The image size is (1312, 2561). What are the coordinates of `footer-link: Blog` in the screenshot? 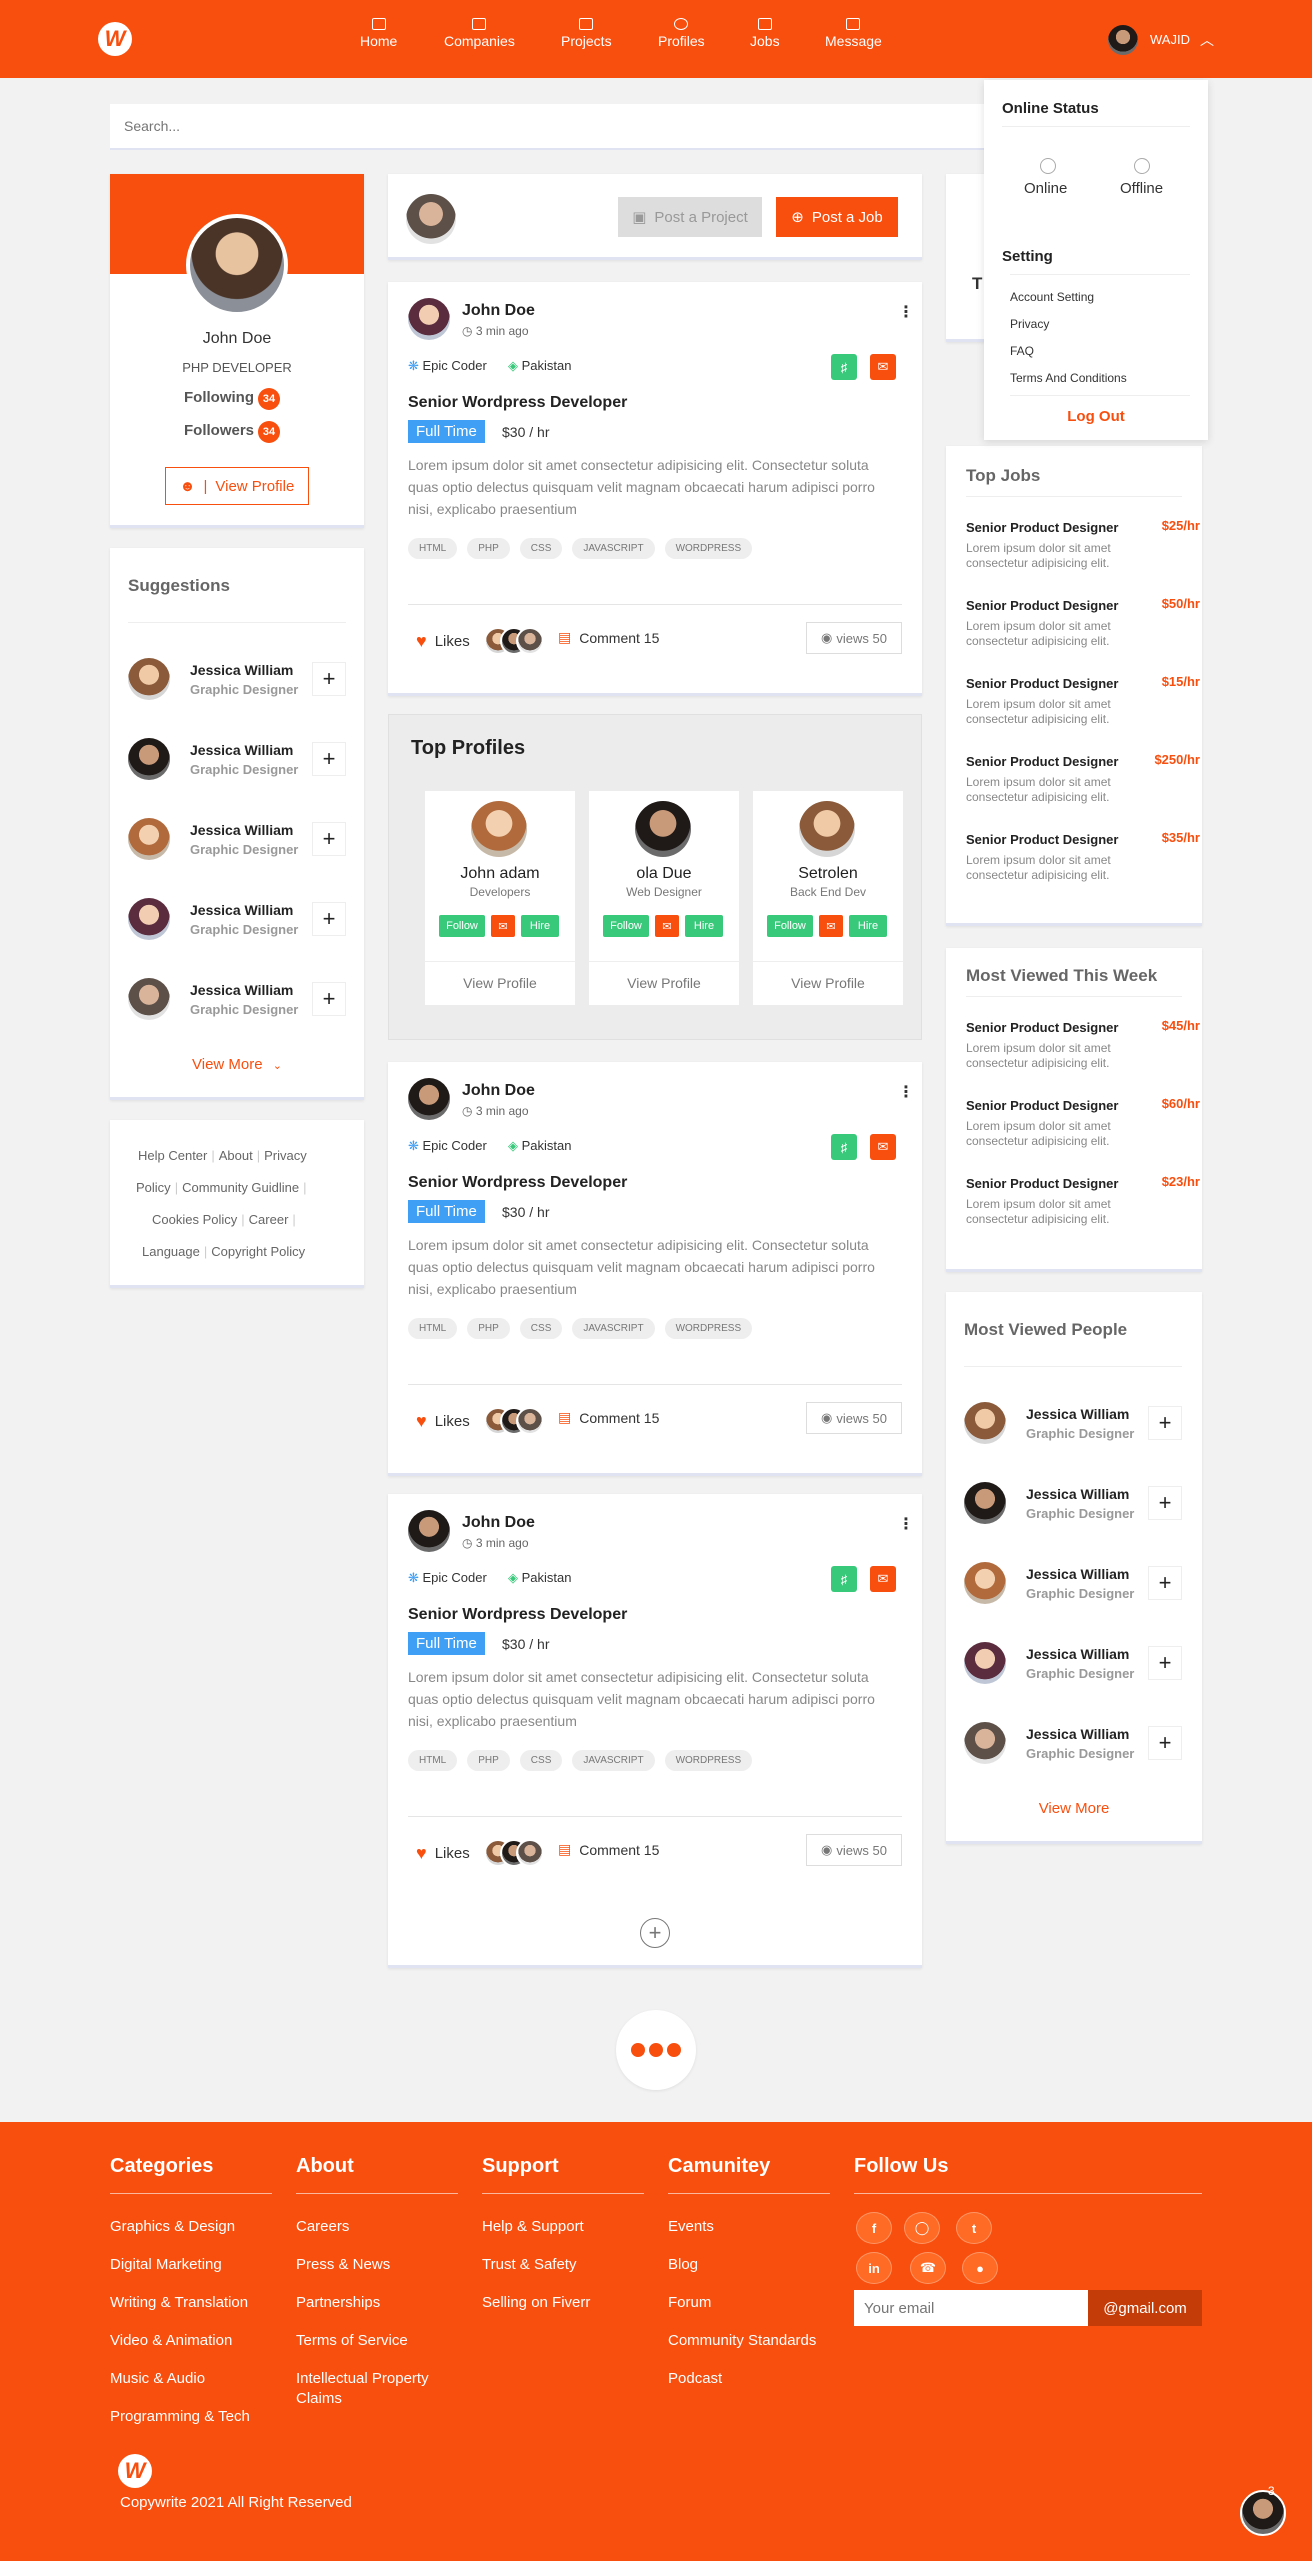 It's located at (748, 2265).